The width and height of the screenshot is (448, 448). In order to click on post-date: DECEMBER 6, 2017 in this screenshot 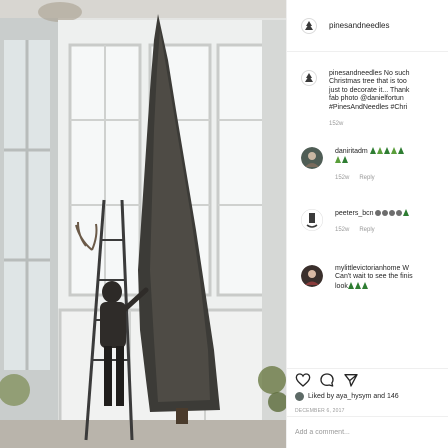, I will do `click(320, 411)`.